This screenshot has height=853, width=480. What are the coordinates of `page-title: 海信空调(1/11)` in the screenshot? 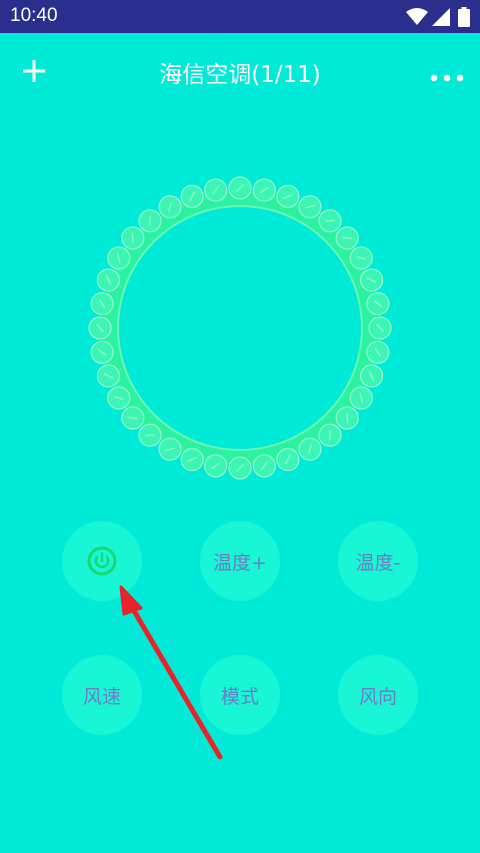 It's located at (240, 75).